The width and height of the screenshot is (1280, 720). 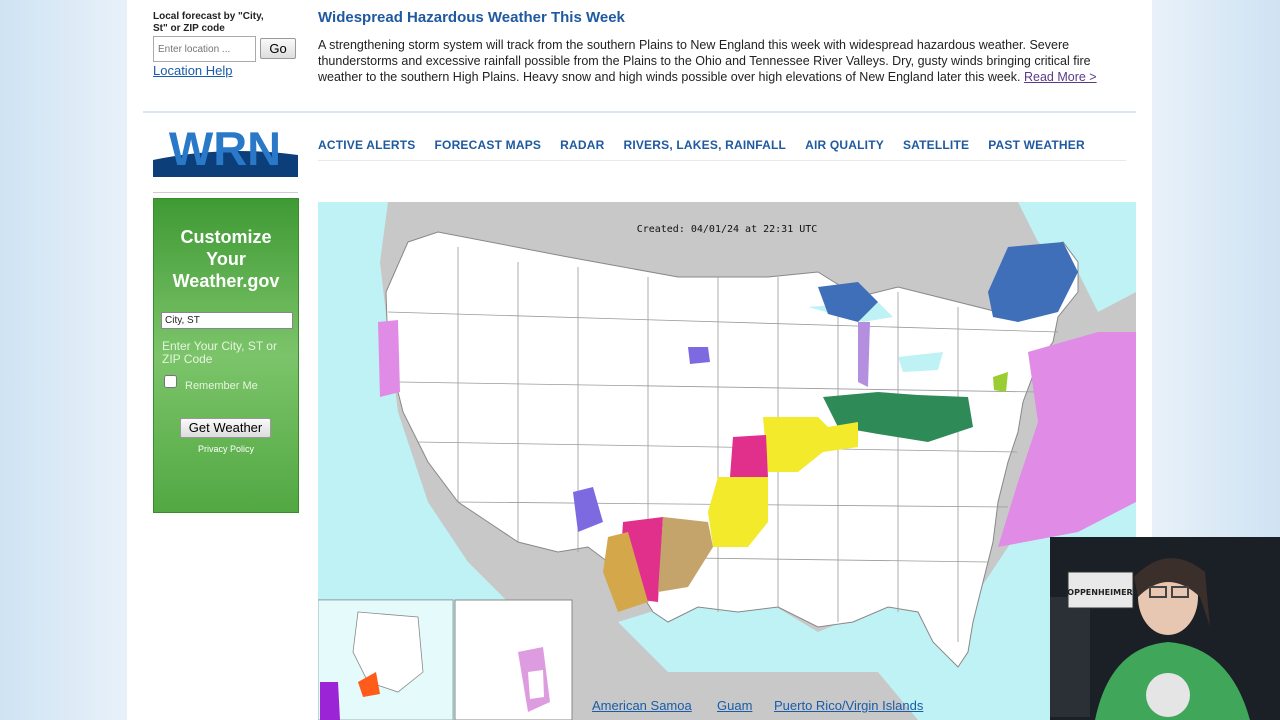 I want to click on city-hint: Enter Your City, ST or ZIP Code, so click(x=219, y=352).